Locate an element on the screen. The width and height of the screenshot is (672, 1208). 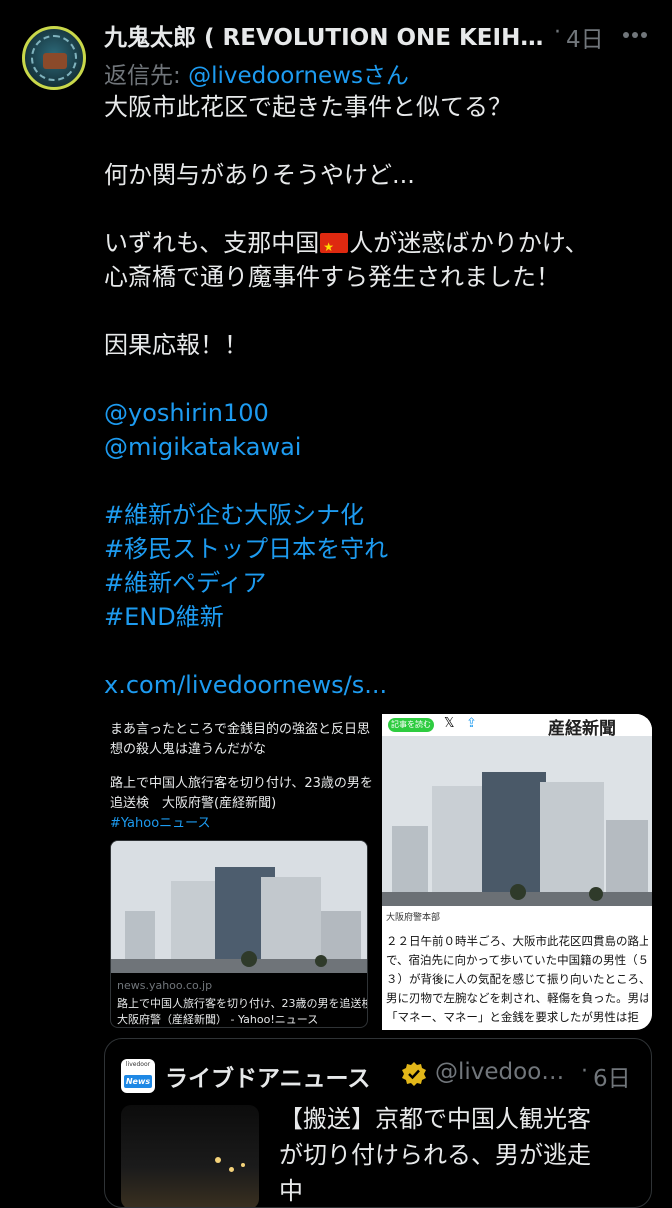
quoted-text-line: が切り付けられる、男が逃走 is located at coordinates (435, 1155).